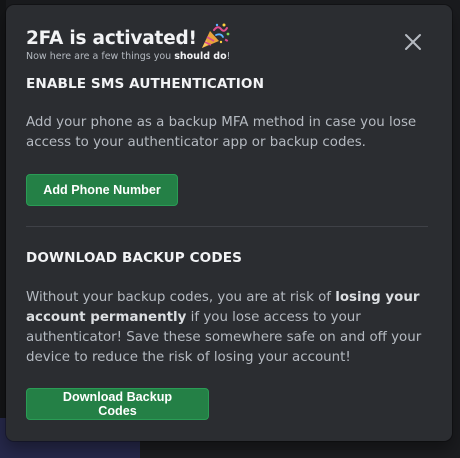  What do you see at coordinates (111, 38) in the screenshot?
I see `modal-title: 2FA is activated!` at bounding box center [111, 38].